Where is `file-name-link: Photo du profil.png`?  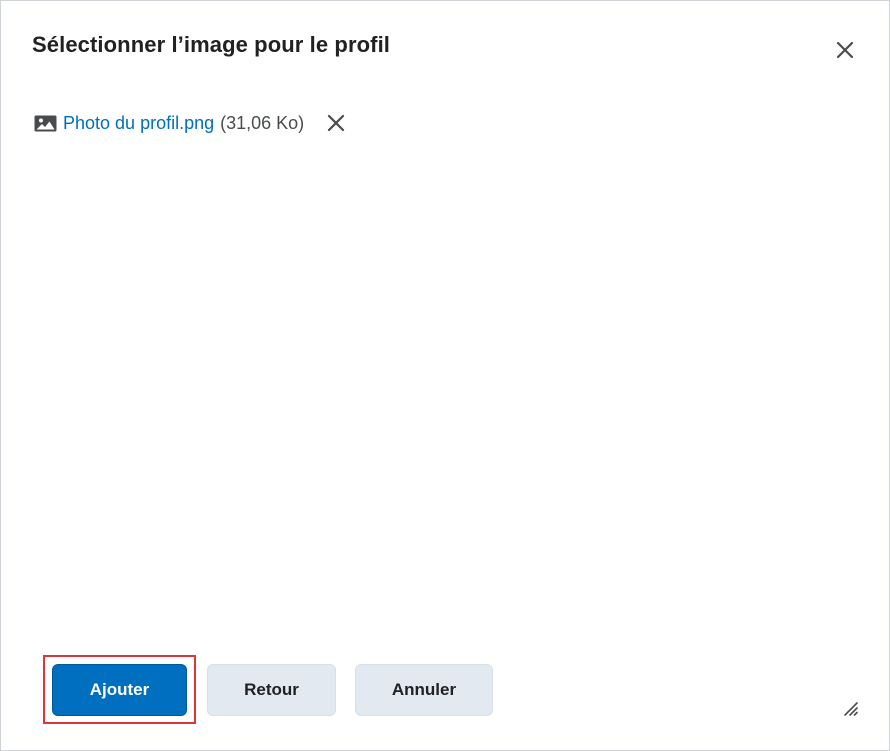
file-name-link: Photo du profil.png is located at coordinates (138, 123).